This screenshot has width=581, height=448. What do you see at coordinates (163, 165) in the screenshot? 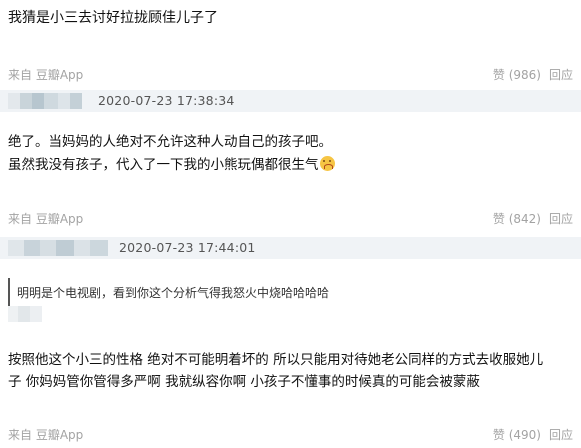
I see `comment-text: 虽然我没有孩子，代入了一下我的小熊玩偶都很生气` at bounding box center [163, 165].